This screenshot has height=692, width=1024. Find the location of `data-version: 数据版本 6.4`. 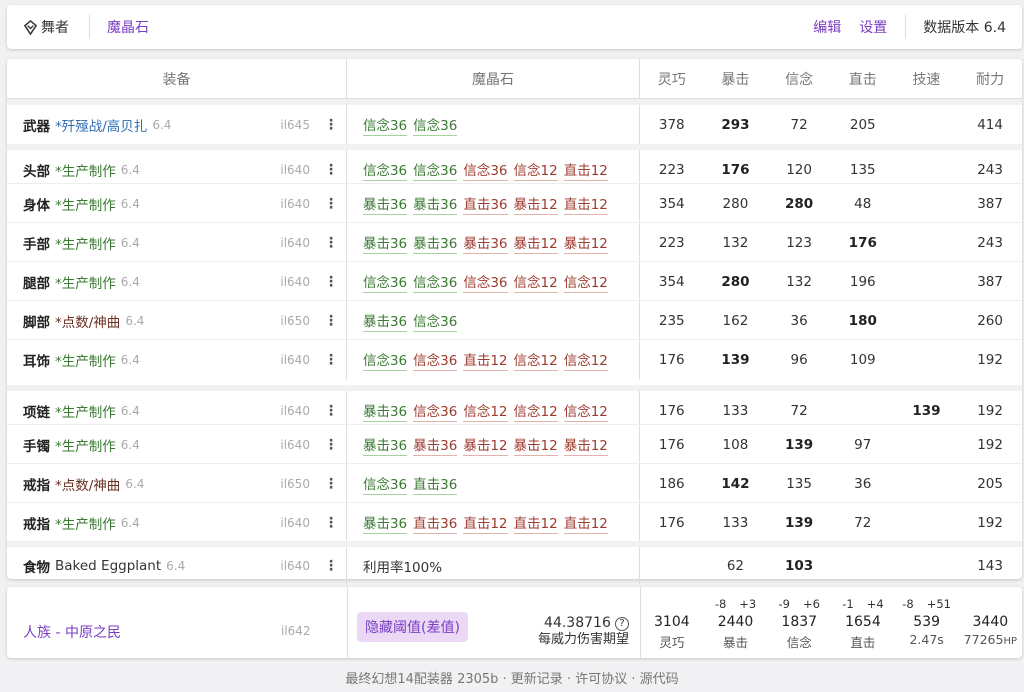

data-version: 数据版本 6.4 is located at coordinates (955, 27).